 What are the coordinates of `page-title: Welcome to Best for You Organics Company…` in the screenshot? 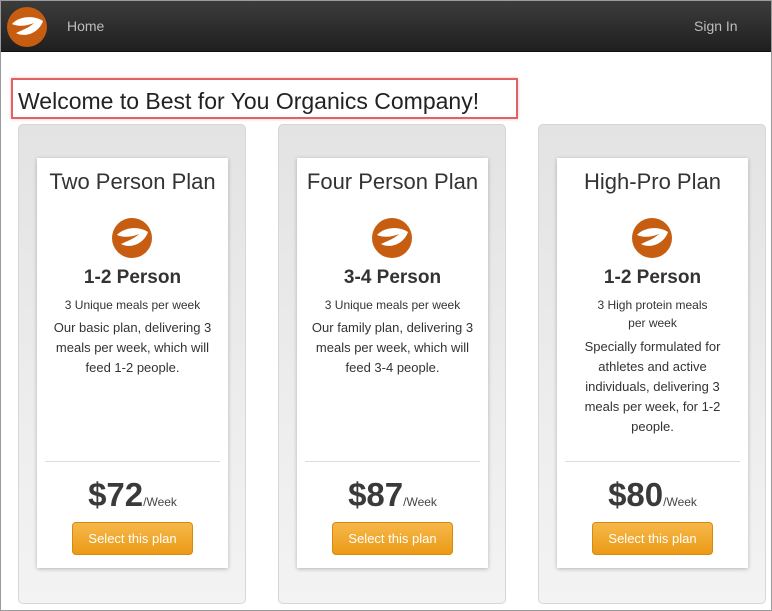 It's located at (249, 101).